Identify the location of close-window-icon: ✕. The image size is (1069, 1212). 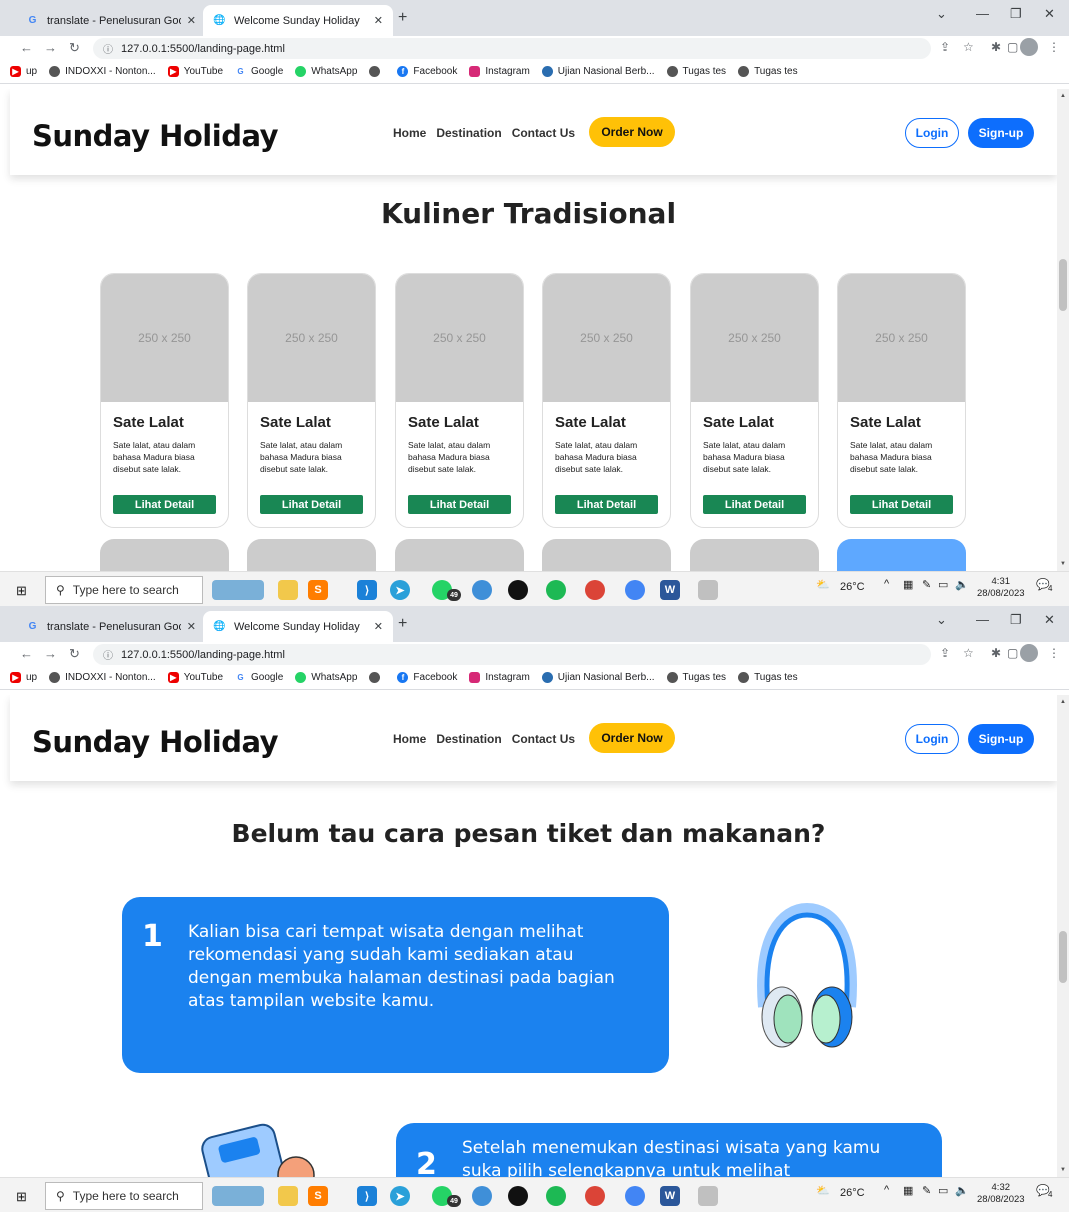
(1049, 620).